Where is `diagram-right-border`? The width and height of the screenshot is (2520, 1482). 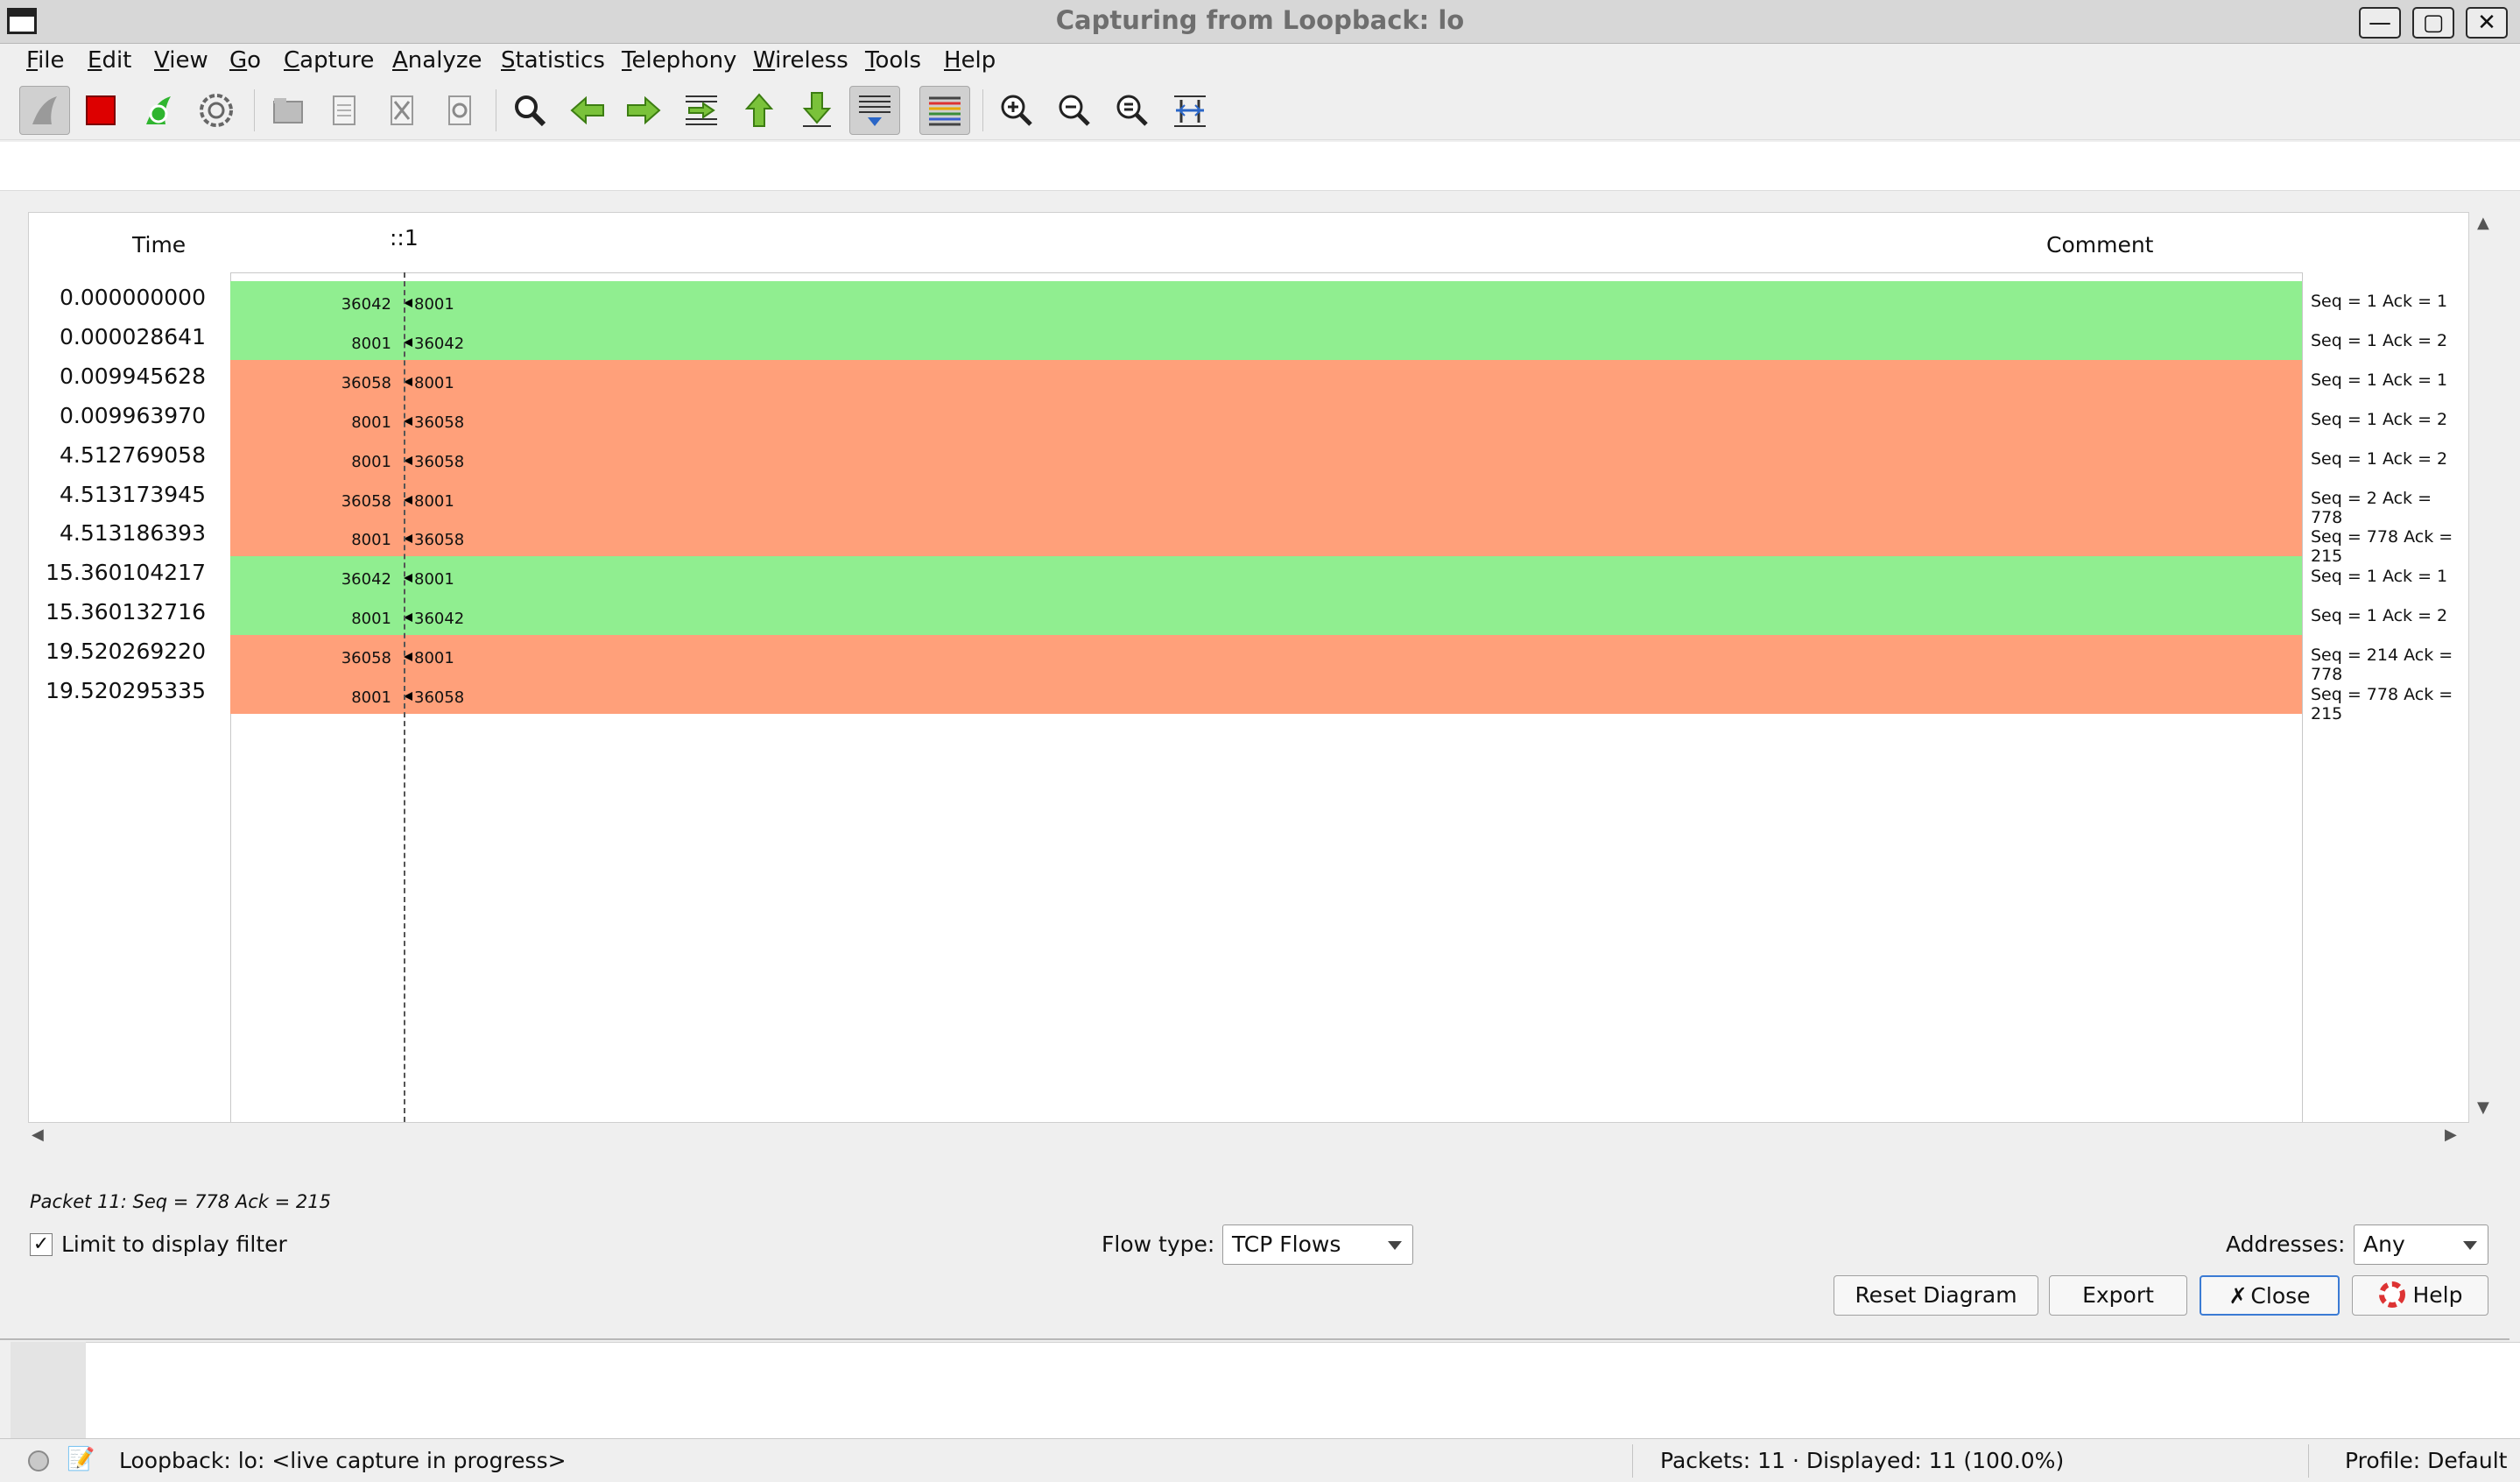 diagram-right-border is located at coordinates (2302, 697).